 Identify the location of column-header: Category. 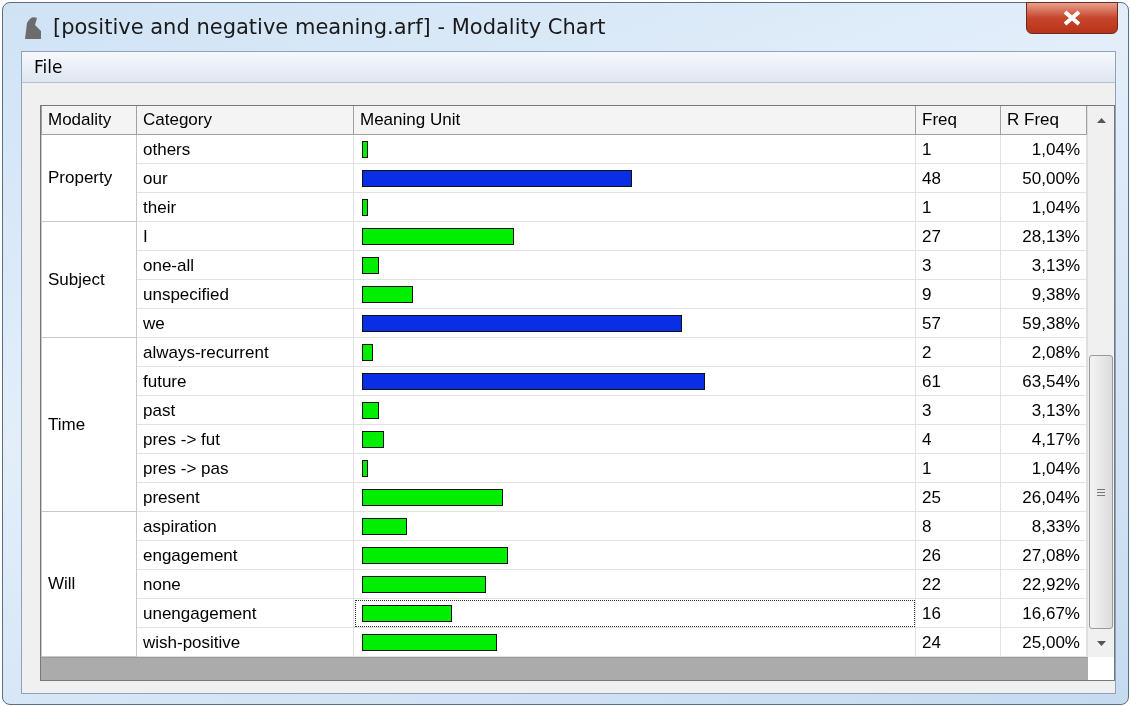
(245, 120).